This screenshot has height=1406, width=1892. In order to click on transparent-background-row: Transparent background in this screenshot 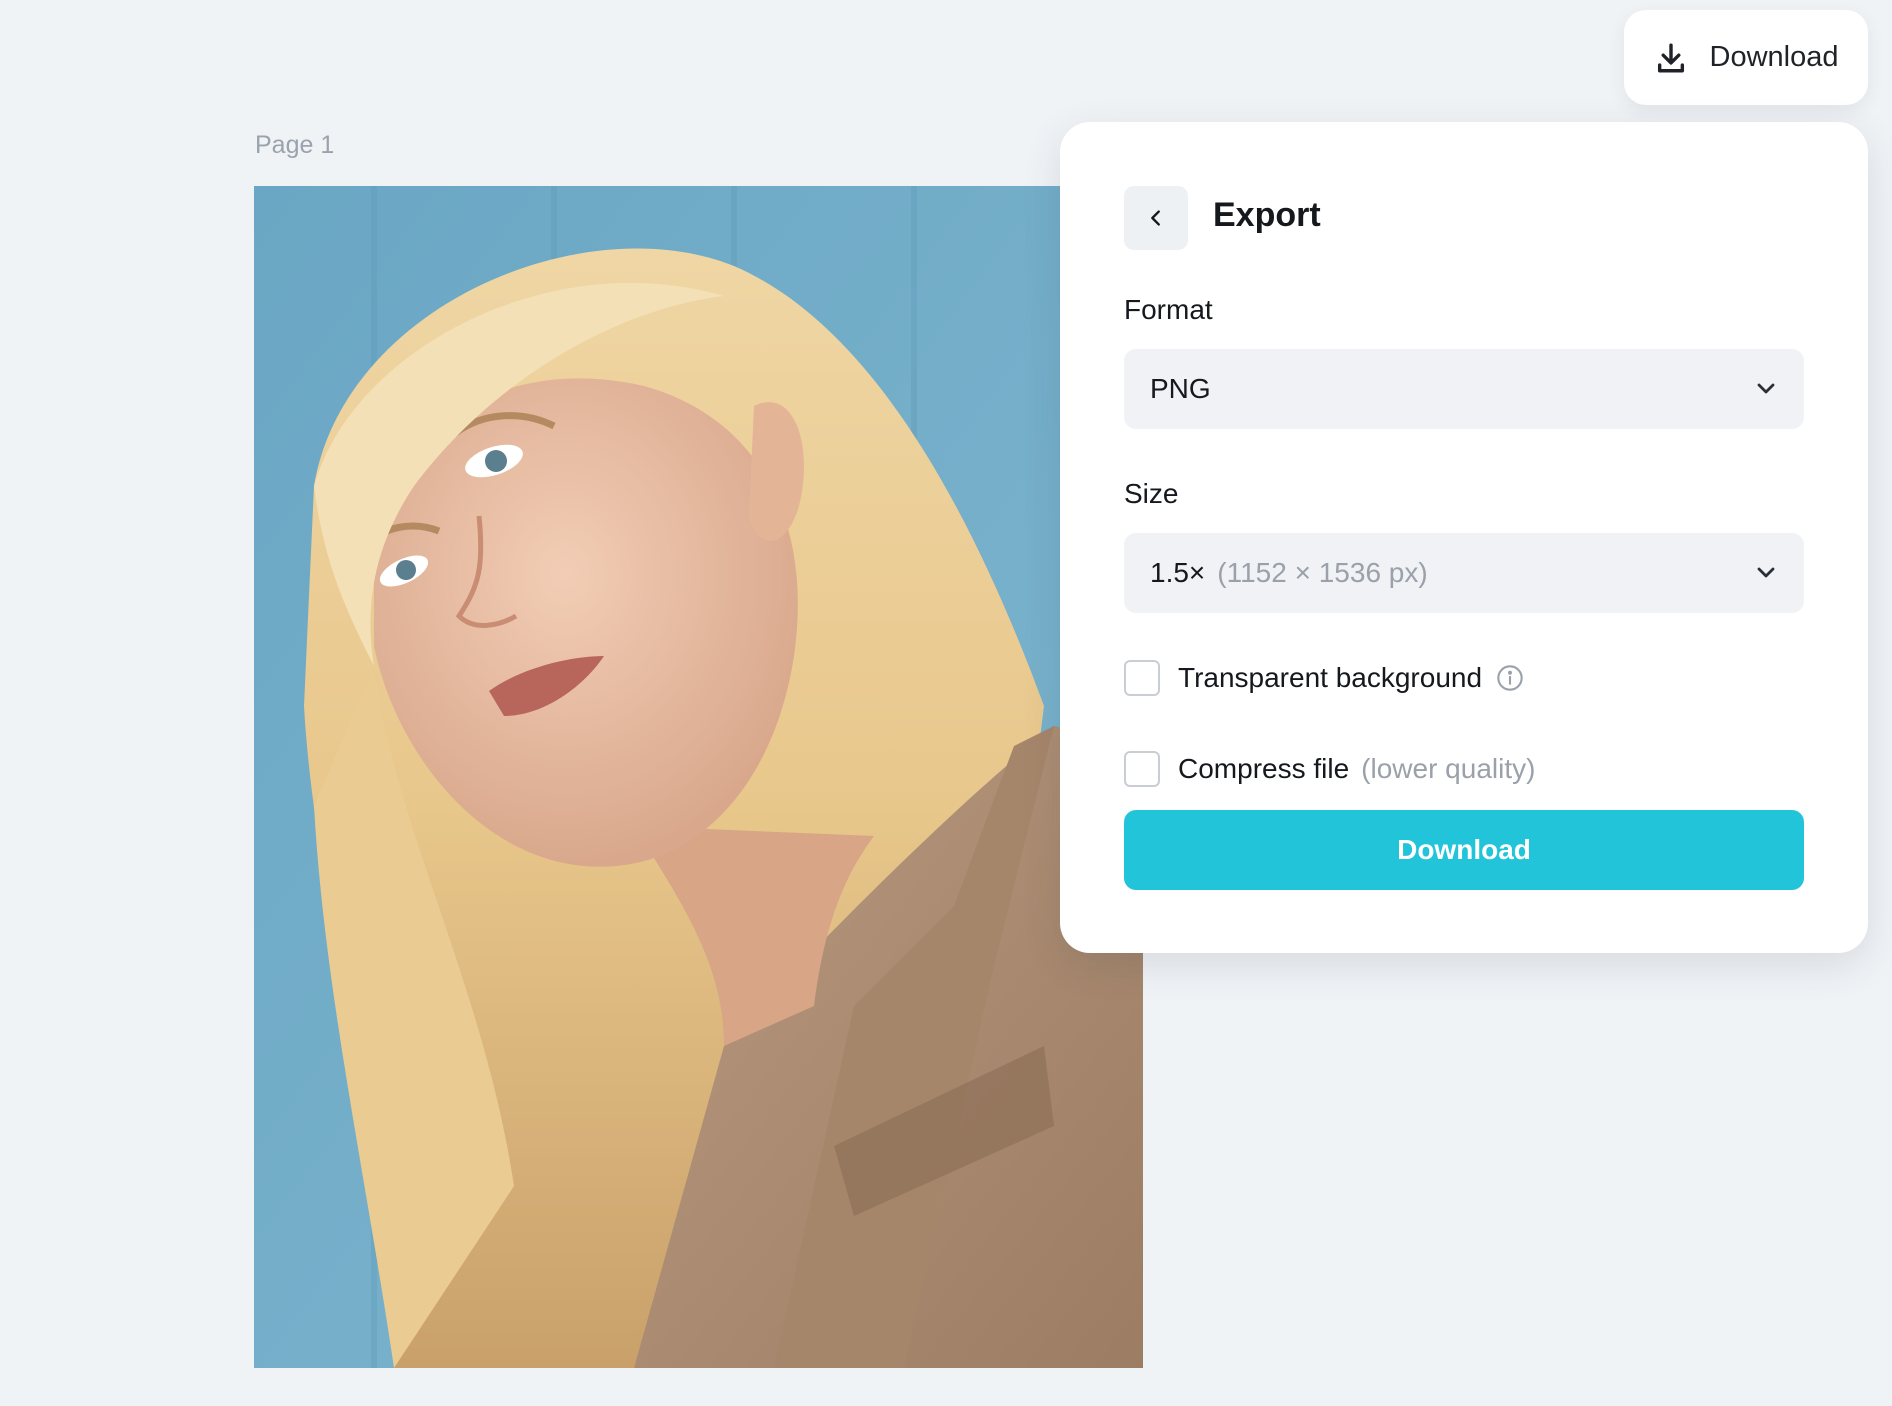, I will do `click(1324, 678)`.